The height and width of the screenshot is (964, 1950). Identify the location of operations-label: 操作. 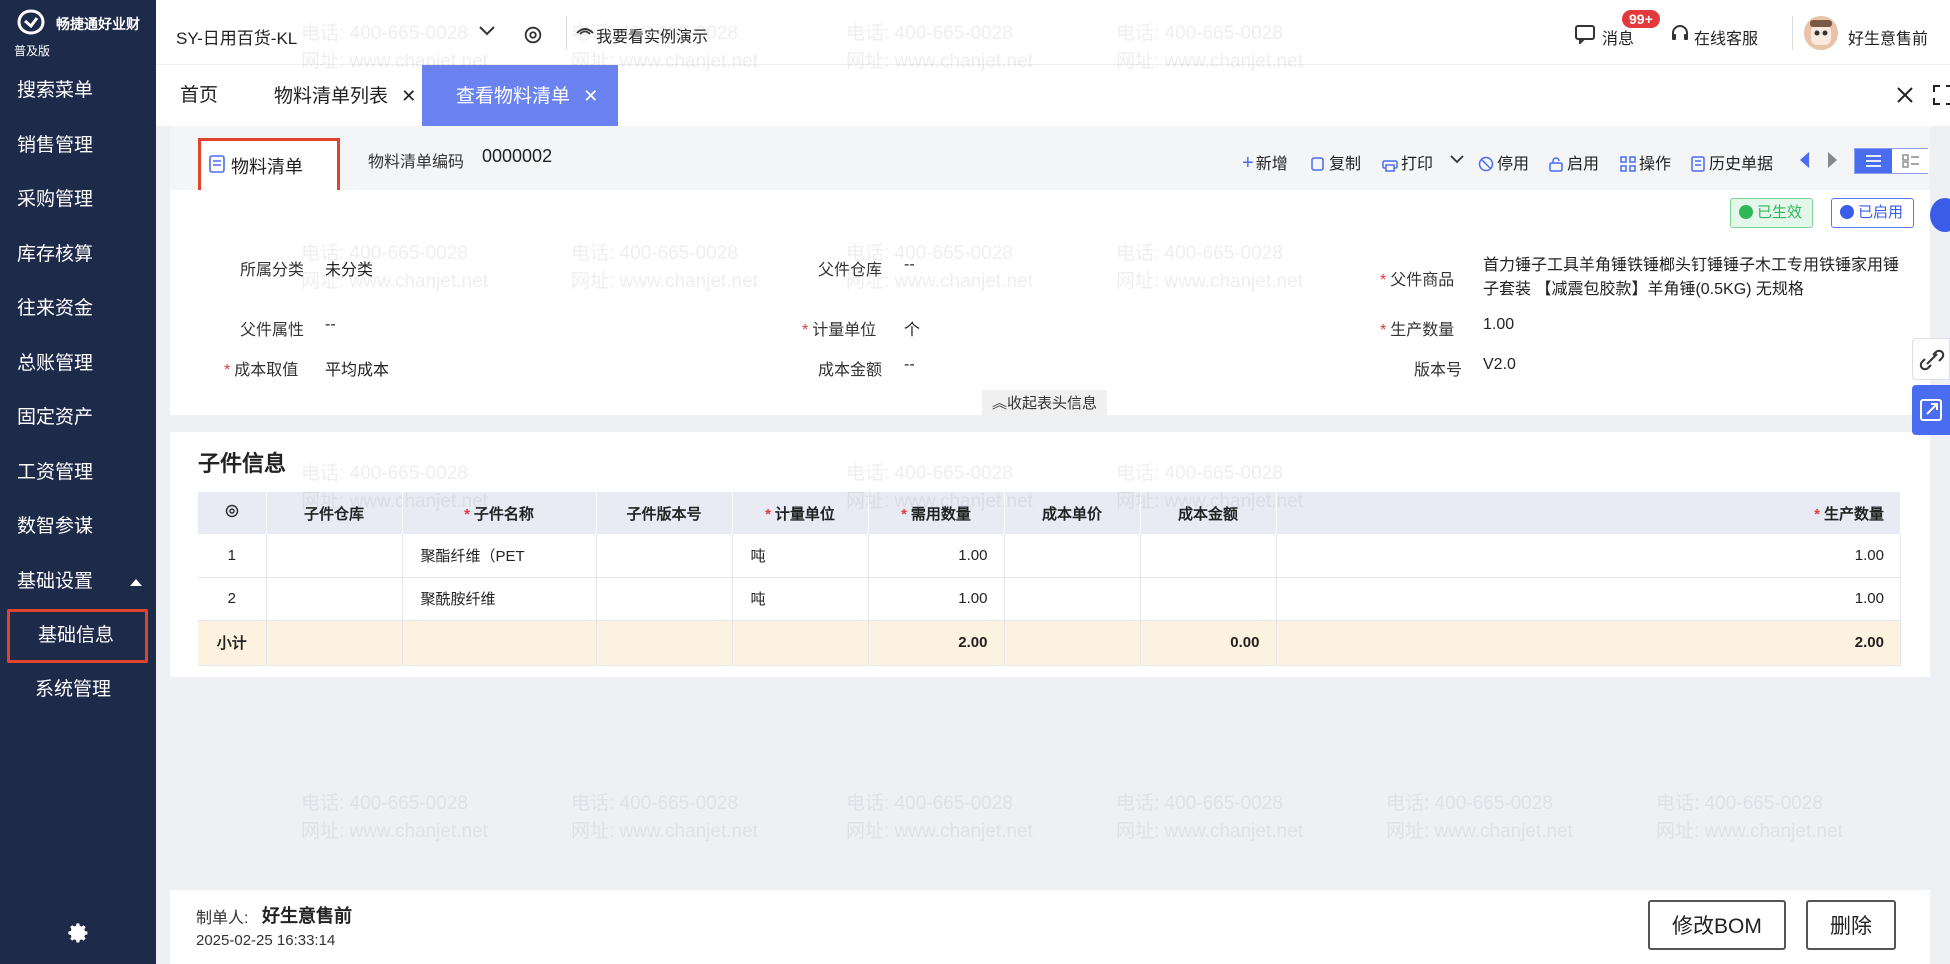
(1655, 164).